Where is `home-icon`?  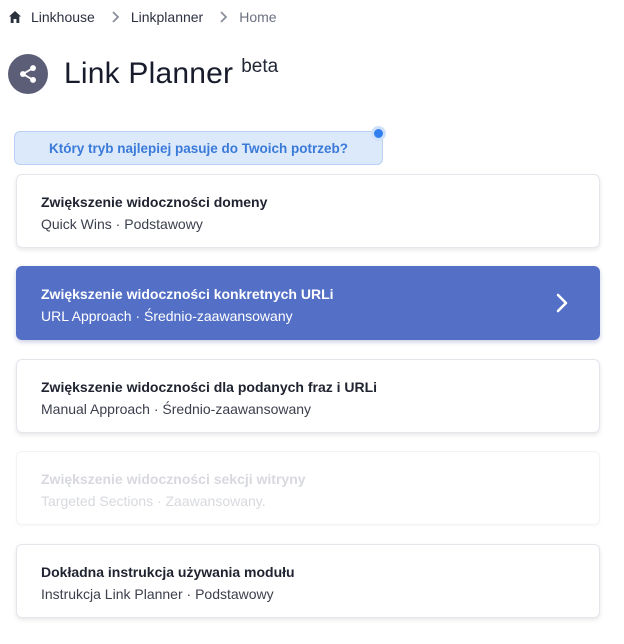 home-icon is located at coordinates (15, 17).